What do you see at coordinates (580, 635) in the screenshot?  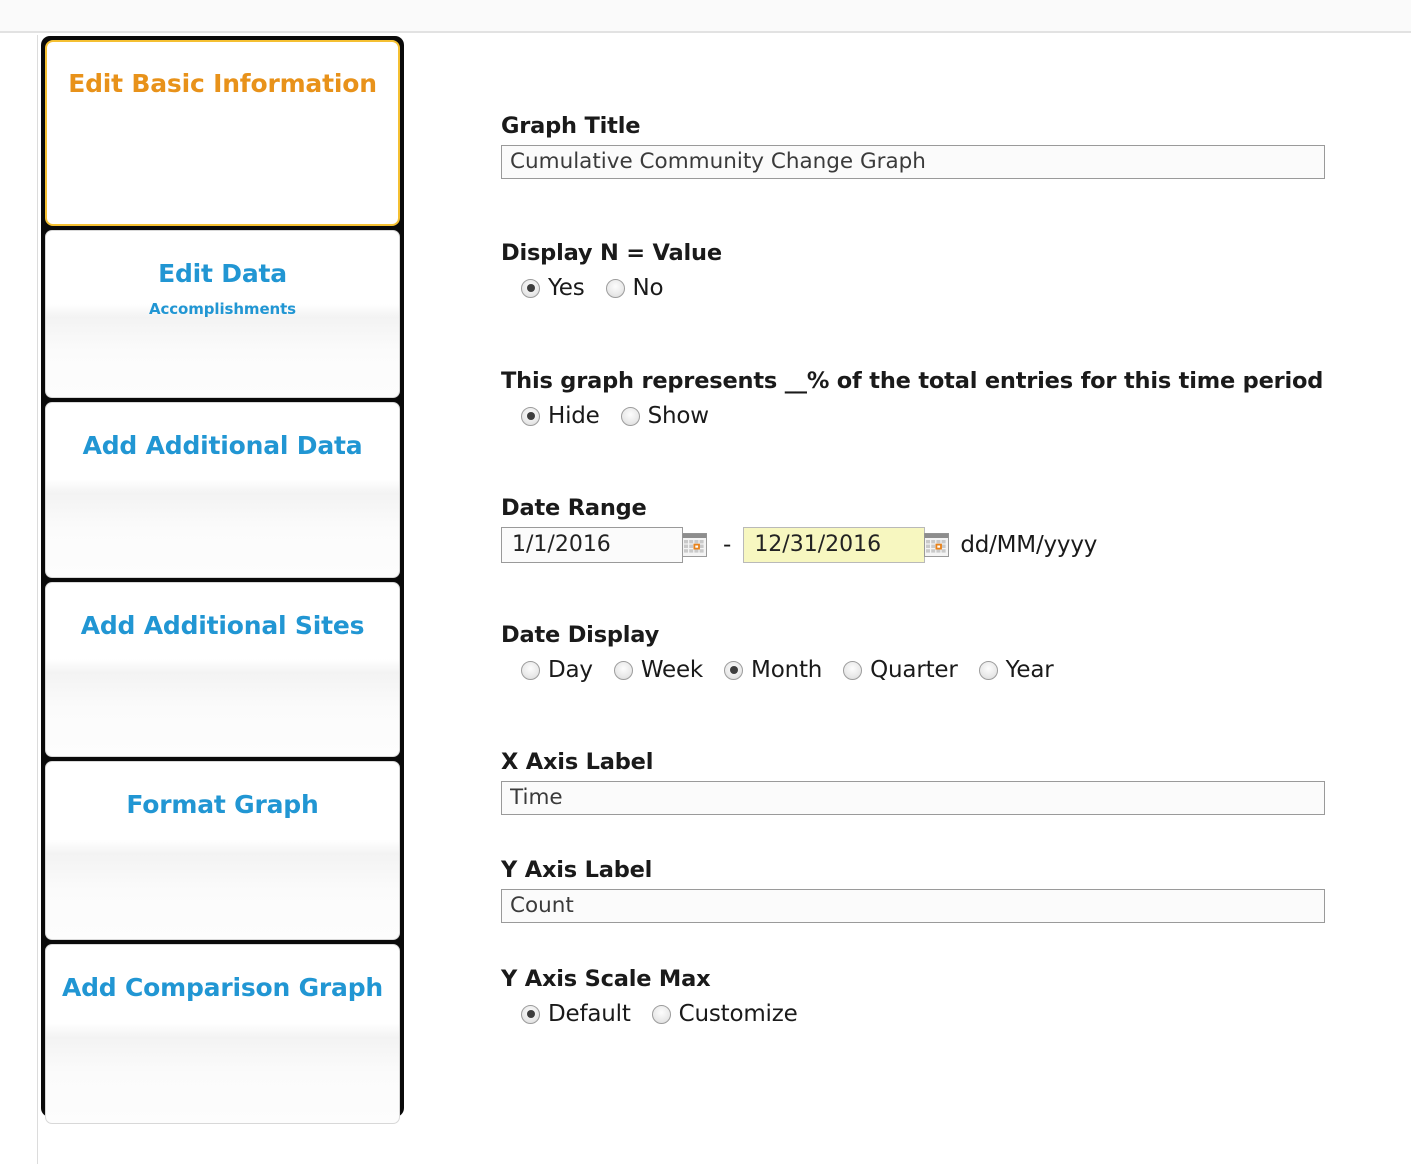 I see `date-display-label: Date Display` at bounding box center [580, 635].